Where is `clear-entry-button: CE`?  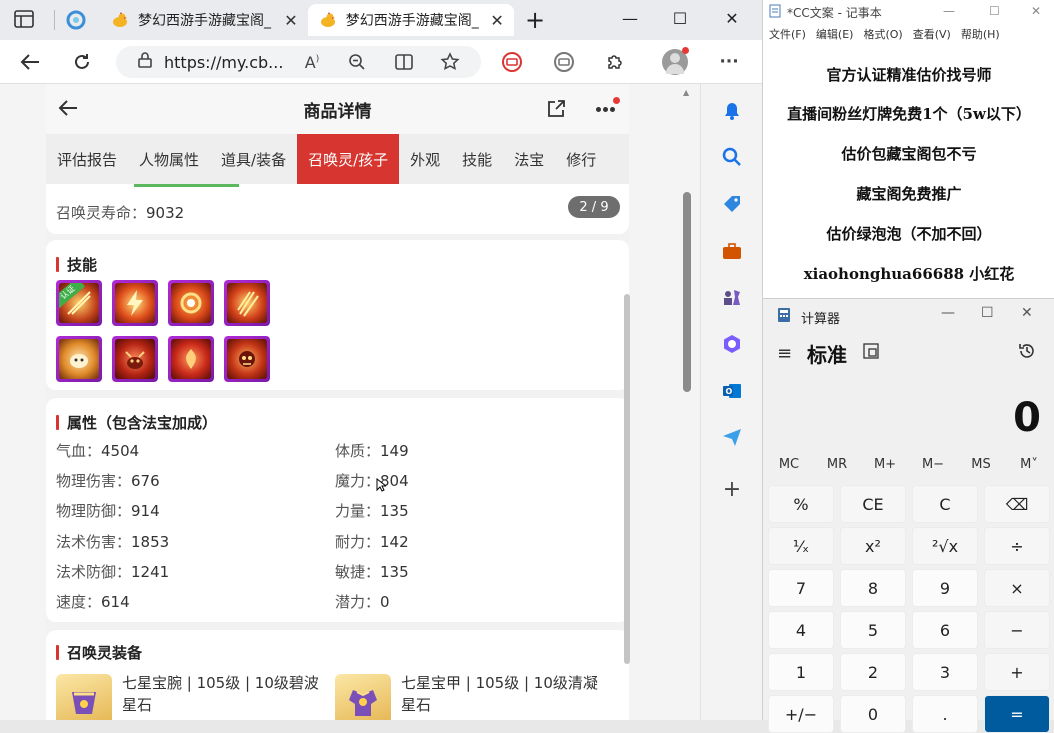 clear-entry-button: CE is located at coordinates (873, 504).